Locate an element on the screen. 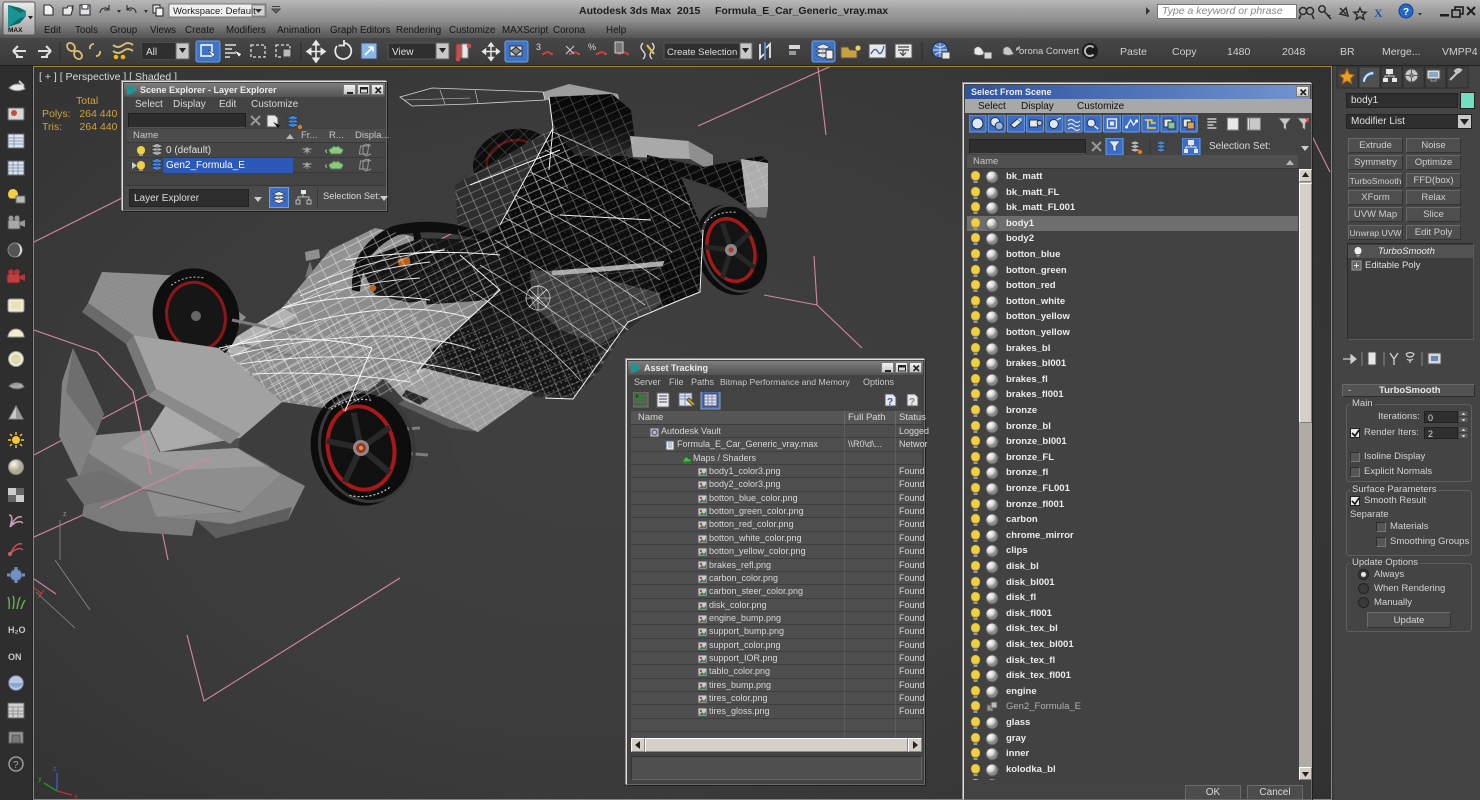 The height and width of the screenshot is (800, 1480). svg-text: Create Selection Se is located at coordinates (709, 52).